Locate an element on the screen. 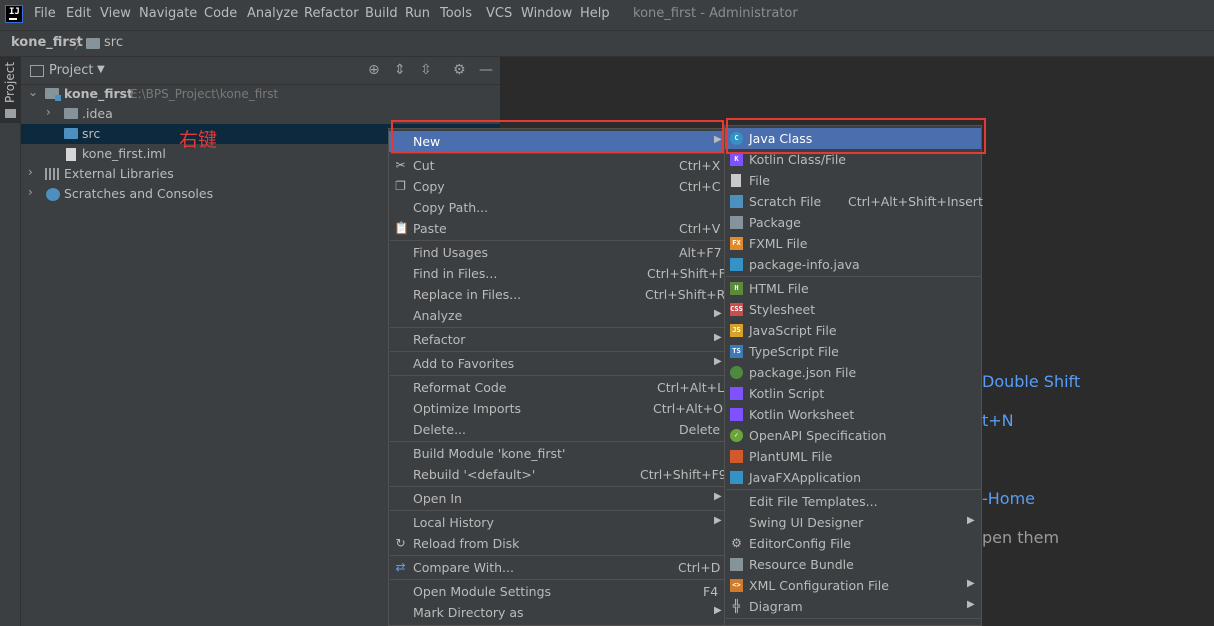  menu-build: Build is located at coordinates (381, 13).